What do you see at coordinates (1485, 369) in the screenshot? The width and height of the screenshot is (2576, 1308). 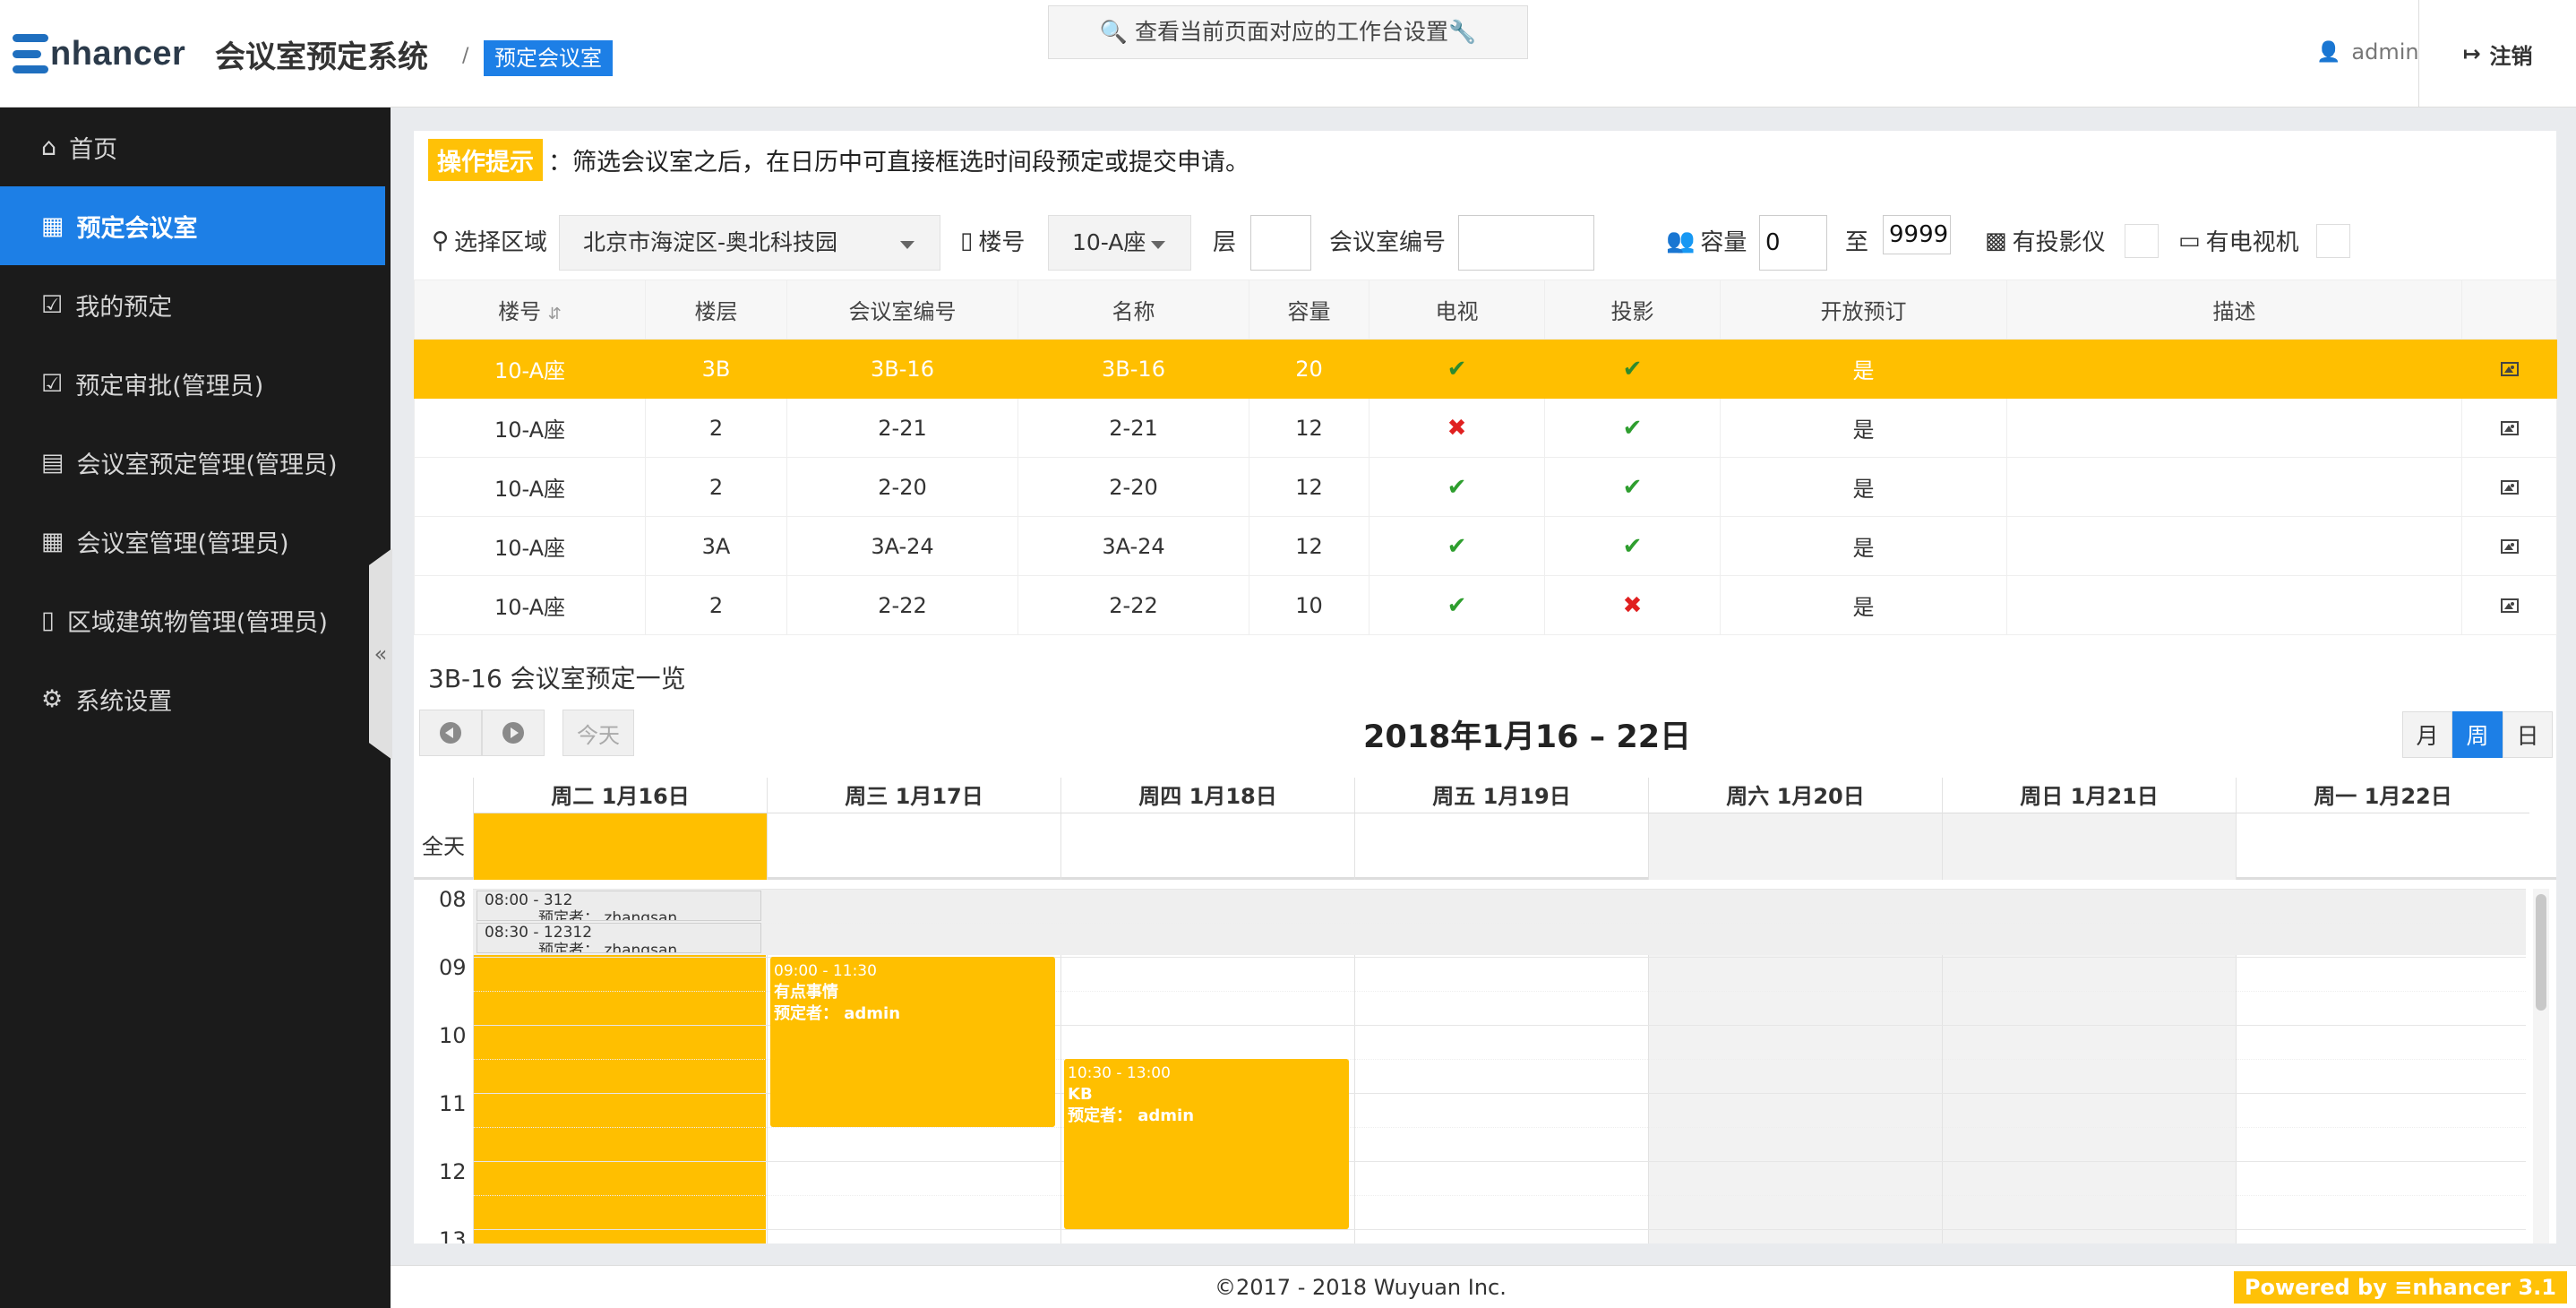 I see `table-row: 10-A座 3B 3B-16 3B-16 20 ✔ ✔ 是` at bounding box center [1485, 369].